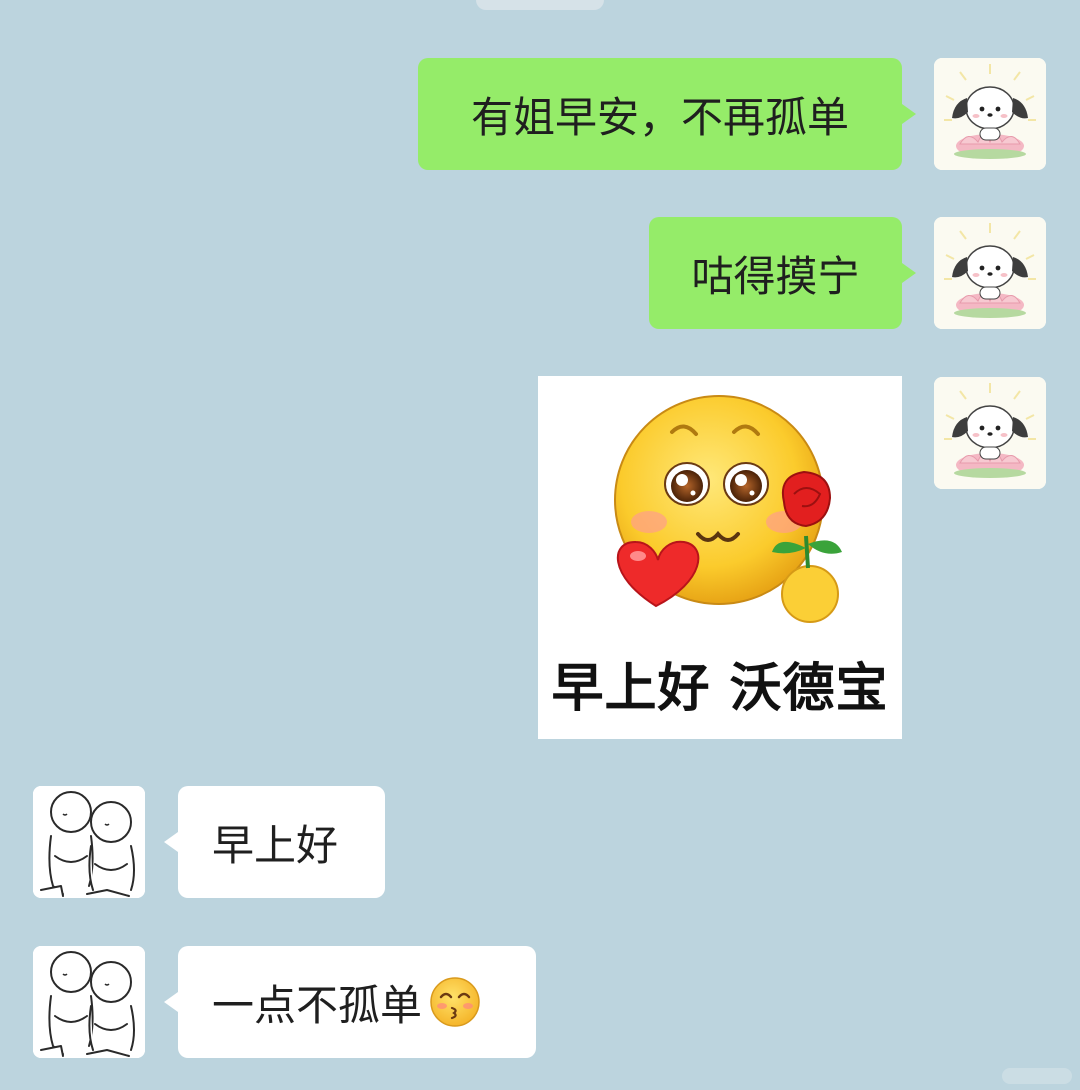  Describe the element at coordinates (317, 1005) in the screenshot. I see `message-text: 一点不孤单` at that location.